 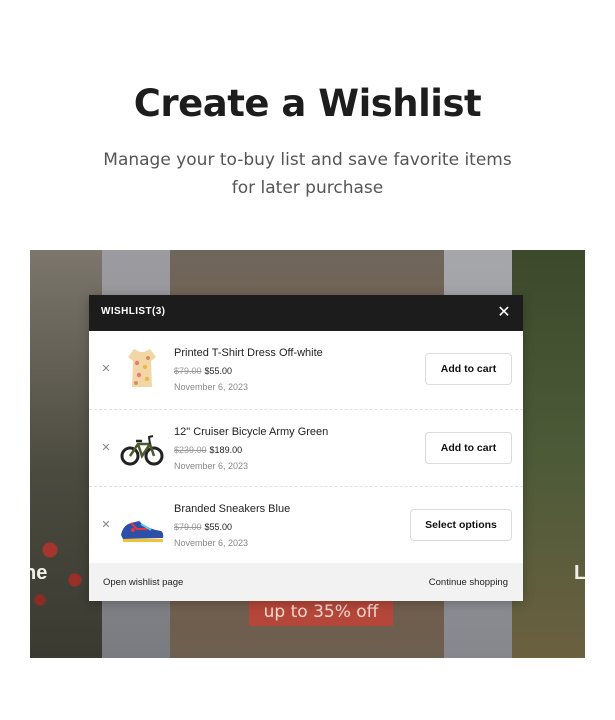 What do you see at coordinates (504, 313) in the screenshot?
I see `close-icon: ✕` at bounding box center [504, 313].